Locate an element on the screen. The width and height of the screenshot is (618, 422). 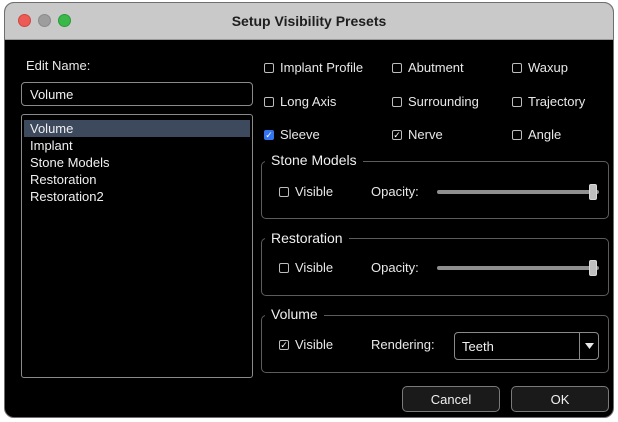
nerve-checkbox: ✓ Nerve is located at coordinates (417, 134).